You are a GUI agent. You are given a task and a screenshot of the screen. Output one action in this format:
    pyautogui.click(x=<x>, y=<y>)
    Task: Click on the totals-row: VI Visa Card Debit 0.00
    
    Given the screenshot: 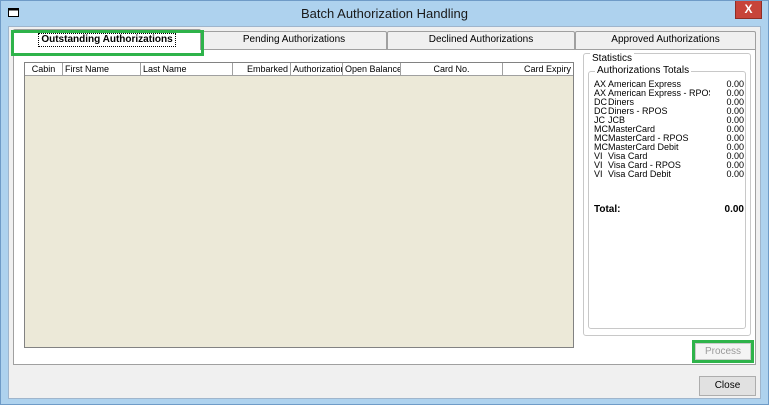 What is the action you would take?
    pyautogui.click(x=669, y=174)
    